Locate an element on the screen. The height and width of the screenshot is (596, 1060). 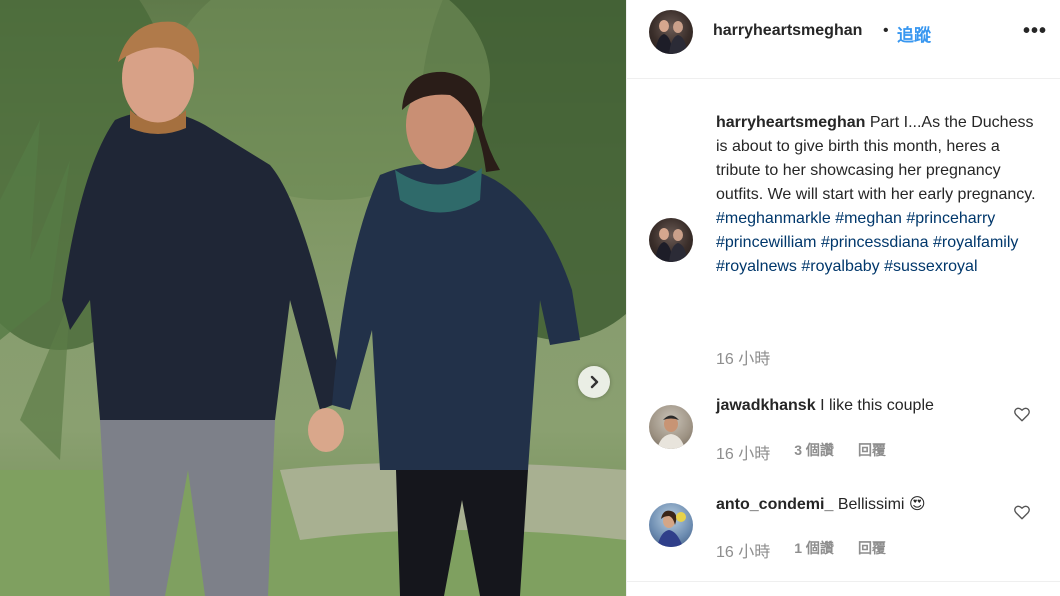
comment-like-count: 3 個讚 is located at coordinates (814, 452).